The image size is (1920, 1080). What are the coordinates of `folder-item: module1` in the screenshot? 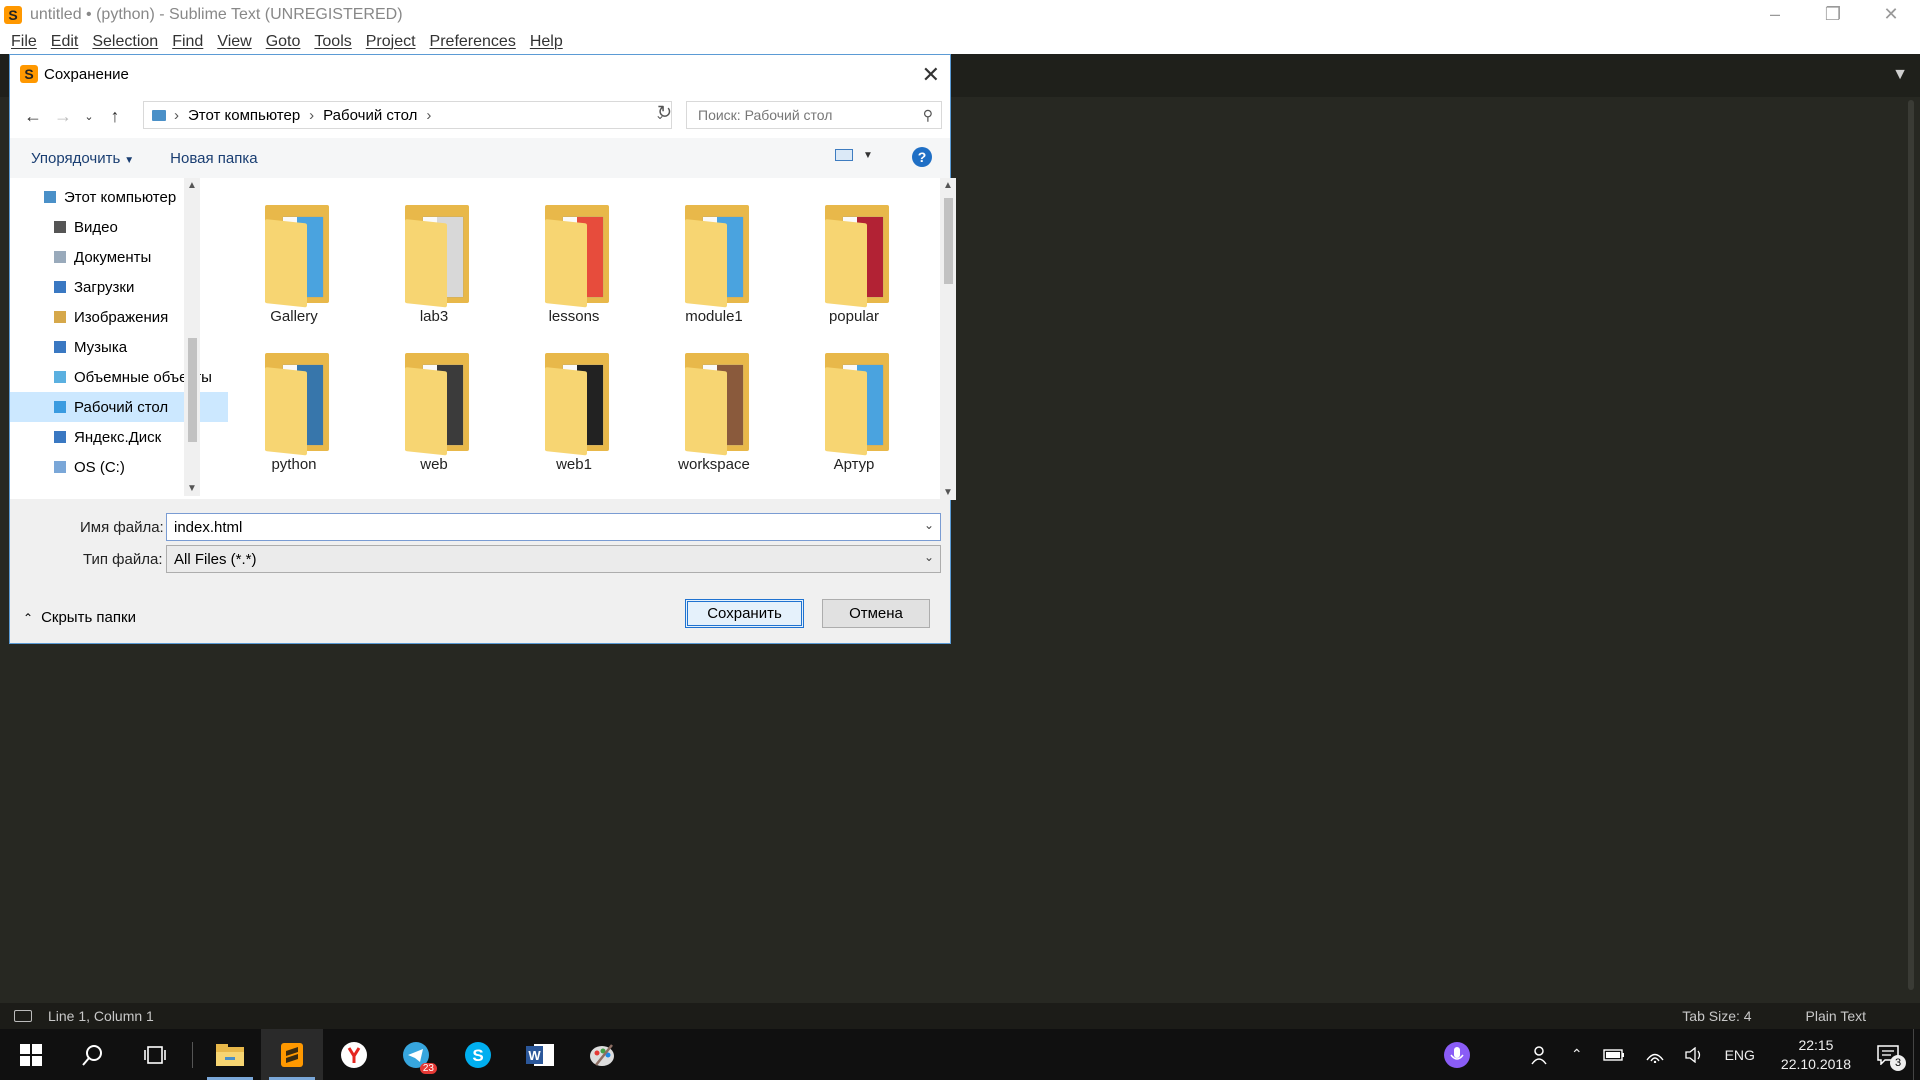 It's located at (714, 258).